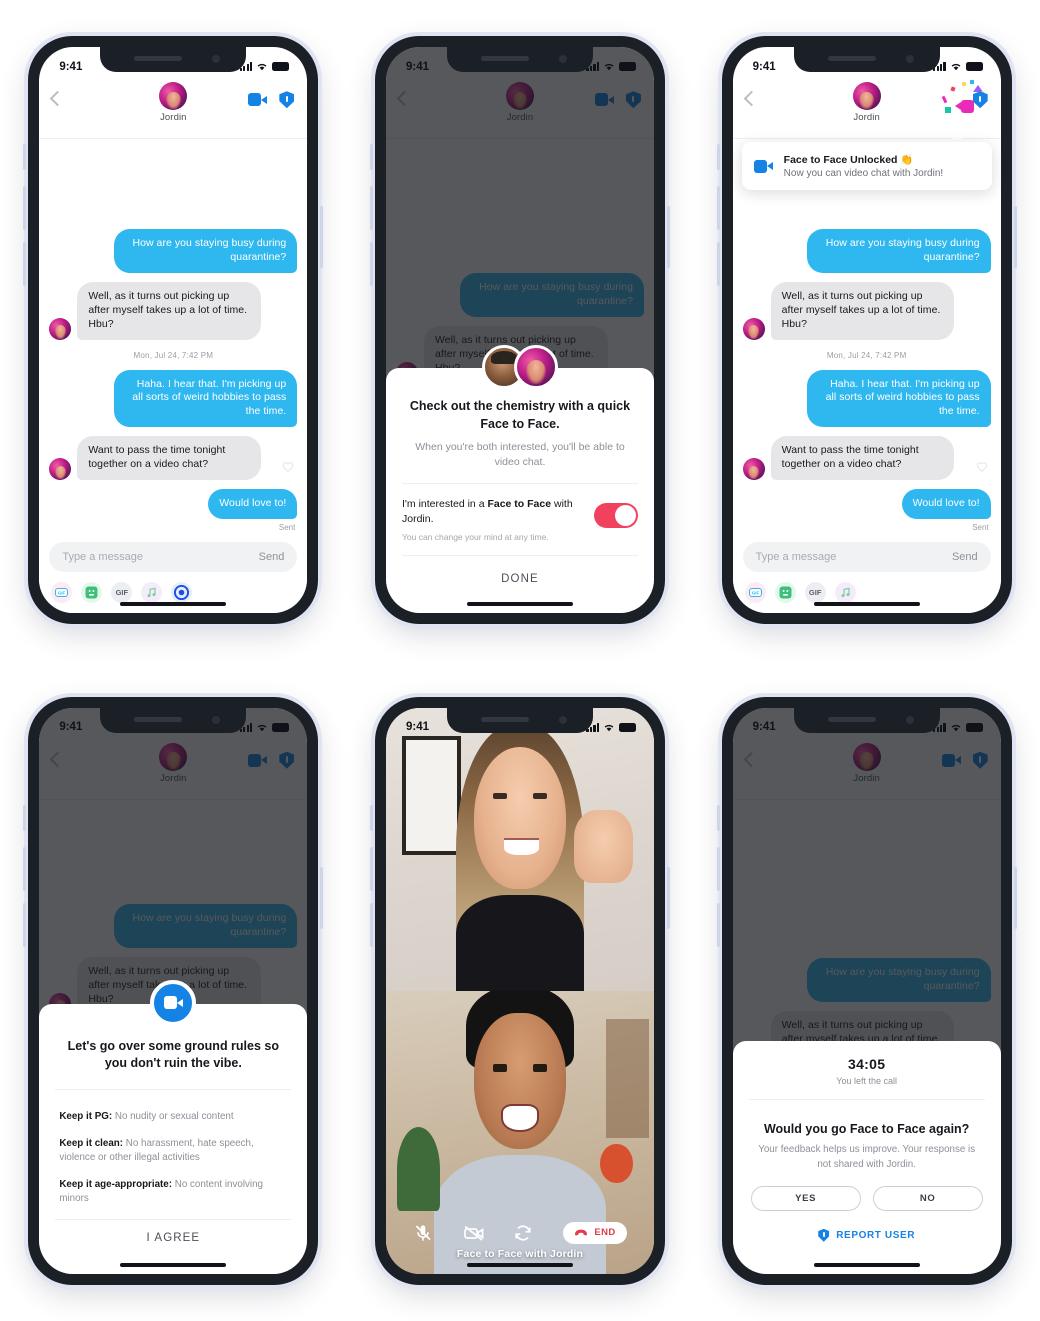 The width and height of the screenshot is (1040, 1321). Describe the element at coordinates (876, 1235) in the screenshot. I see `report-user-label: REPORT USER` at that location.